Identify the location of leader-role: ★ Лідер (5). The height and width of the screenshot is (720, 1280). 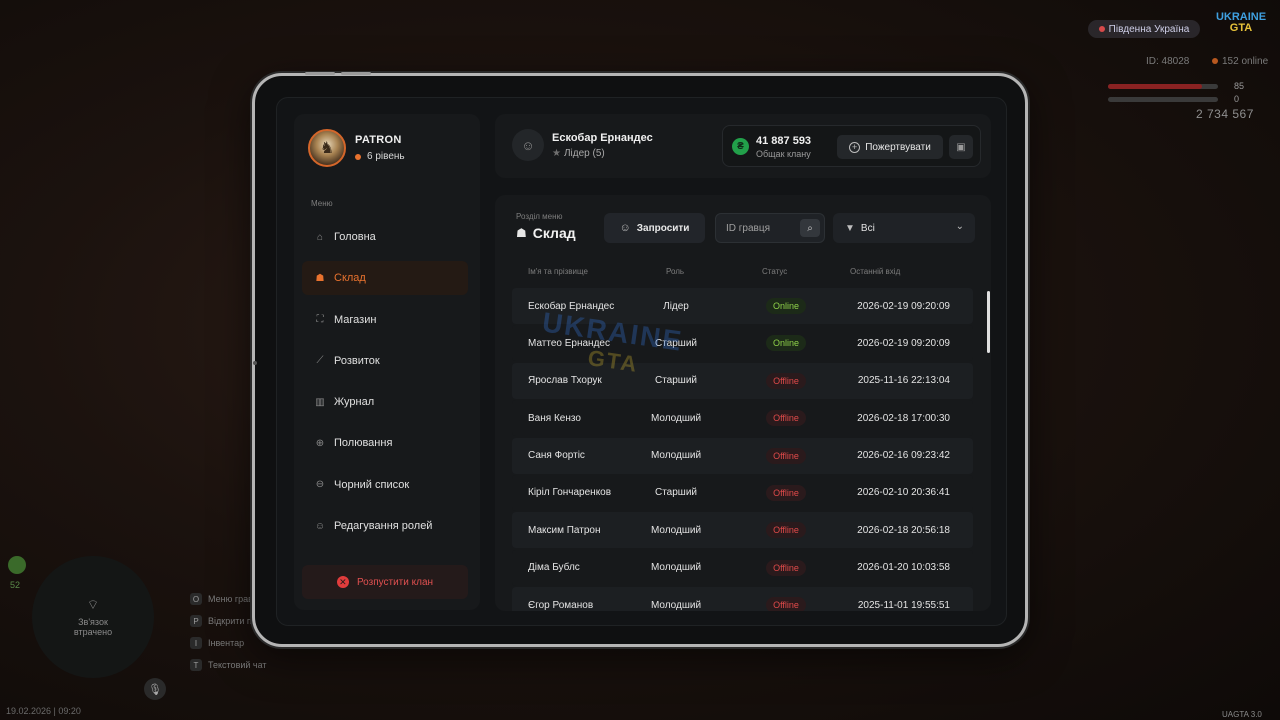
(602, 153).